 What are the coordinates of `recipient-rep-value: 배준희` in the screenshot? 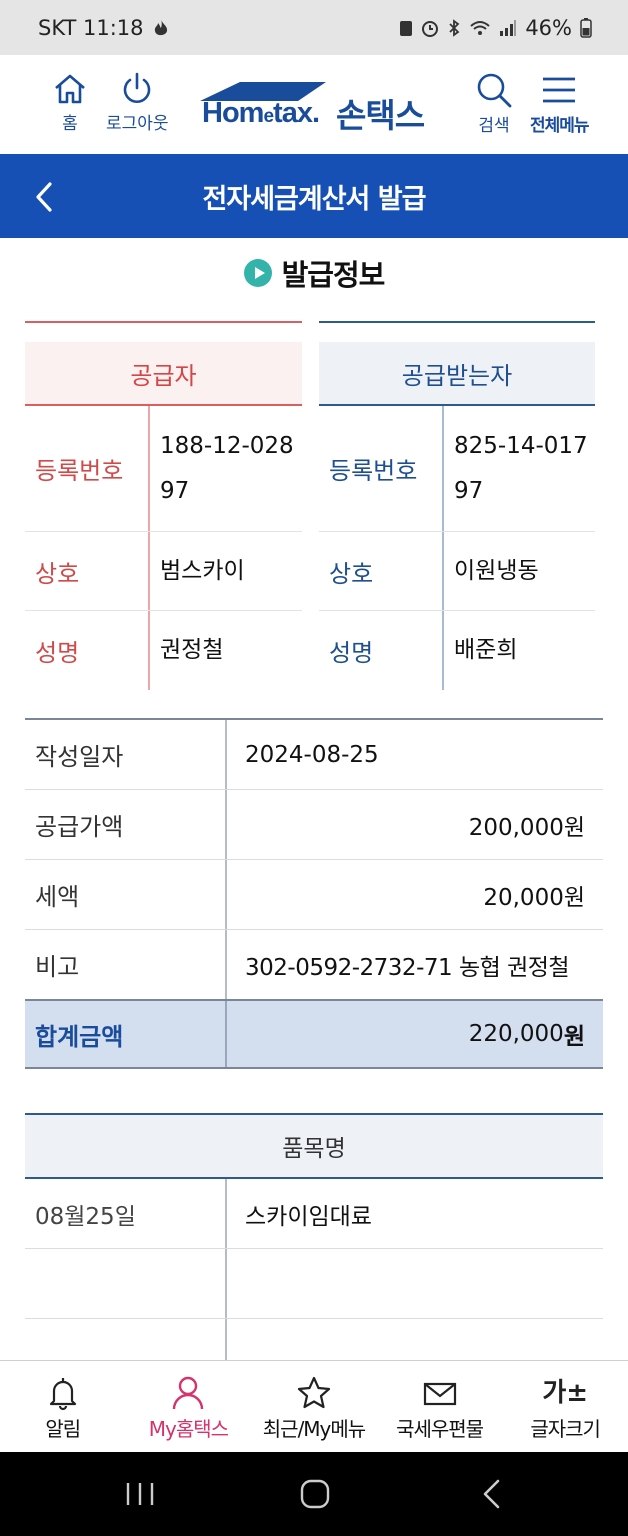 It's located at (486, 650).